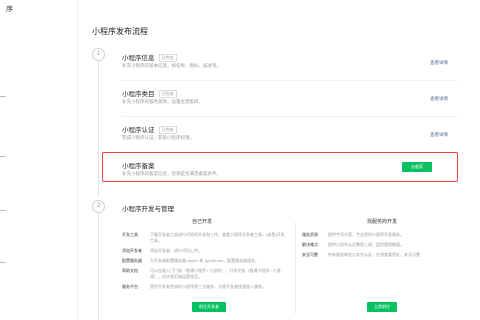  What do you see at coordinates (149, 129) in the screenshot?
I see `card-title: 小程序认证 已完成` at bounding box center [149, 129].